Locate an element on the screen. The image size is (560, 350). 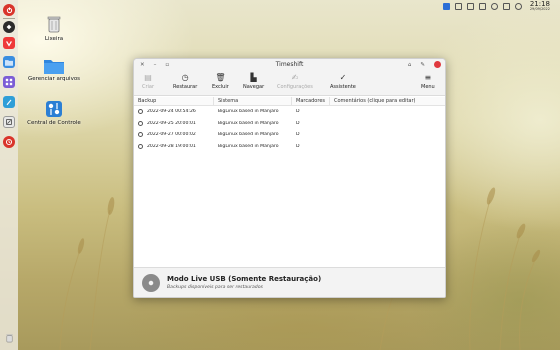
menu-icon: ≡ is located at coordinates (428, 77).